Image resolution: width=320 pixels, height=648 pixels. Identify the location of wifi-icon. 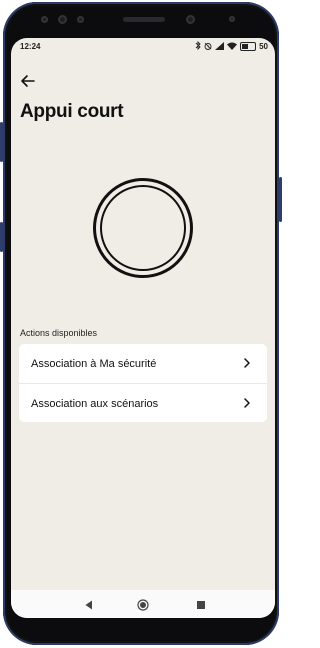
(232, 47).